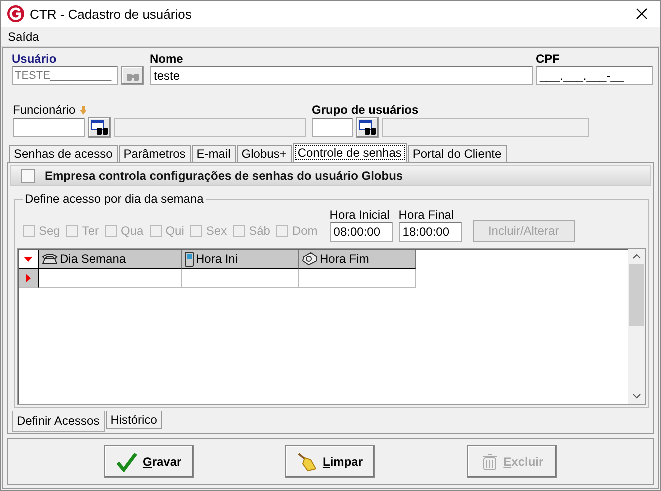  I want to click on field-label: Usuário, so click(35, 59).